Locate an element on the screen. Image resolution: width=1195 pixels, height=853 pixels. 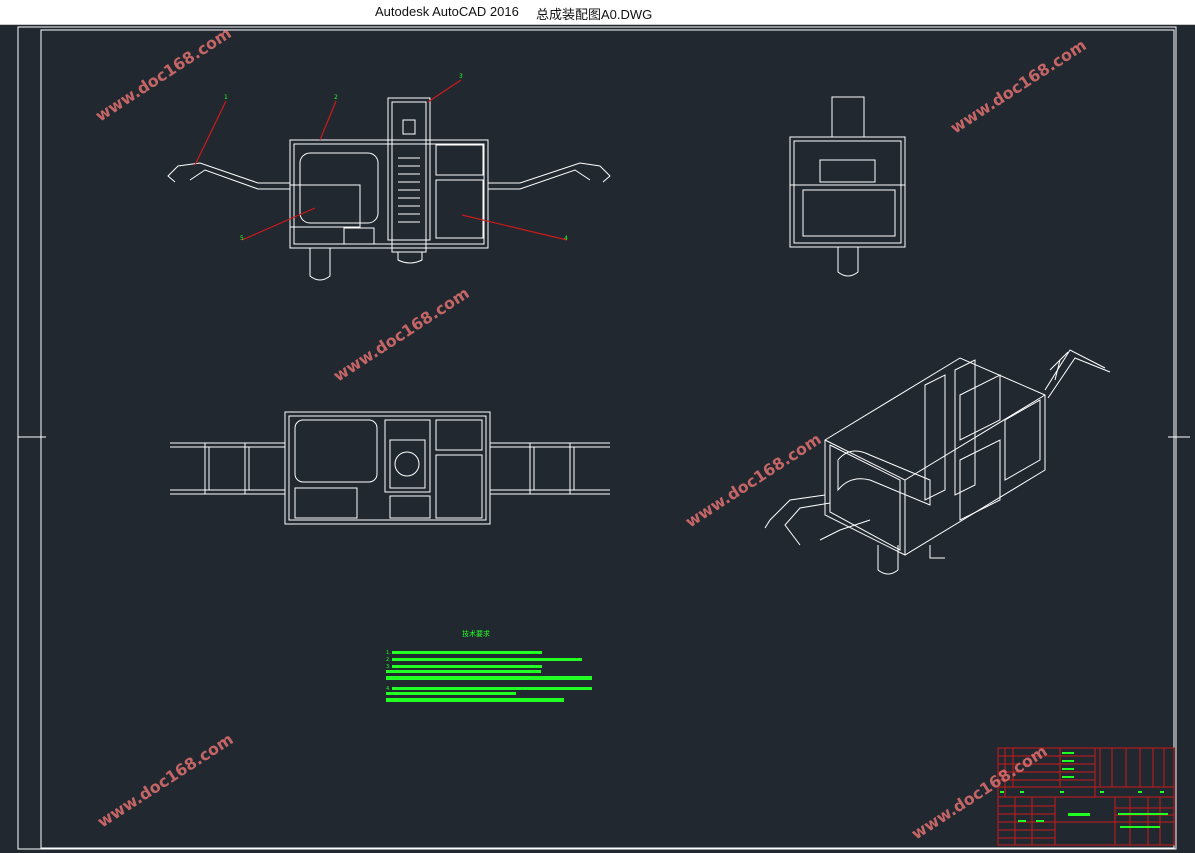
tech-req-item-1: 1. is located at coordinates (388, 653).